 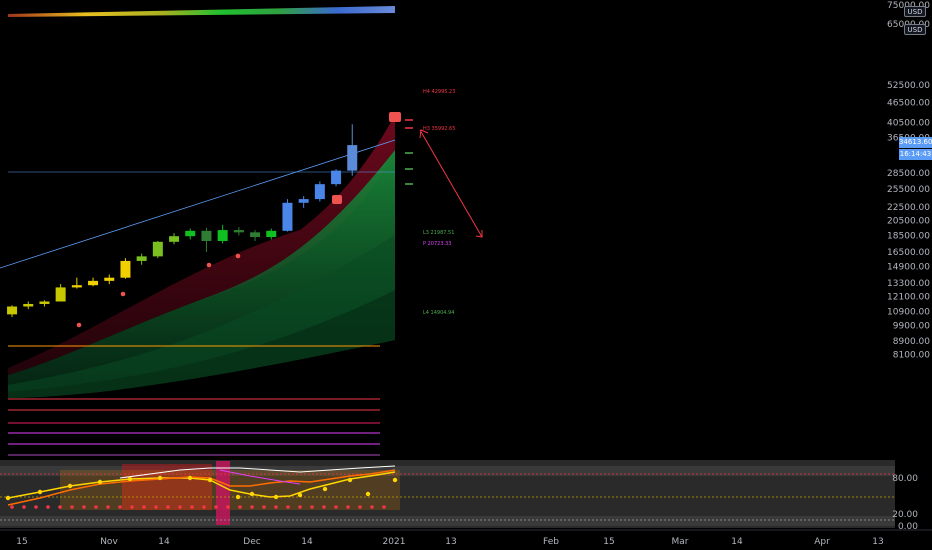 I want to click on price-tick-label: 8100.00, so click(x=911, y=356).